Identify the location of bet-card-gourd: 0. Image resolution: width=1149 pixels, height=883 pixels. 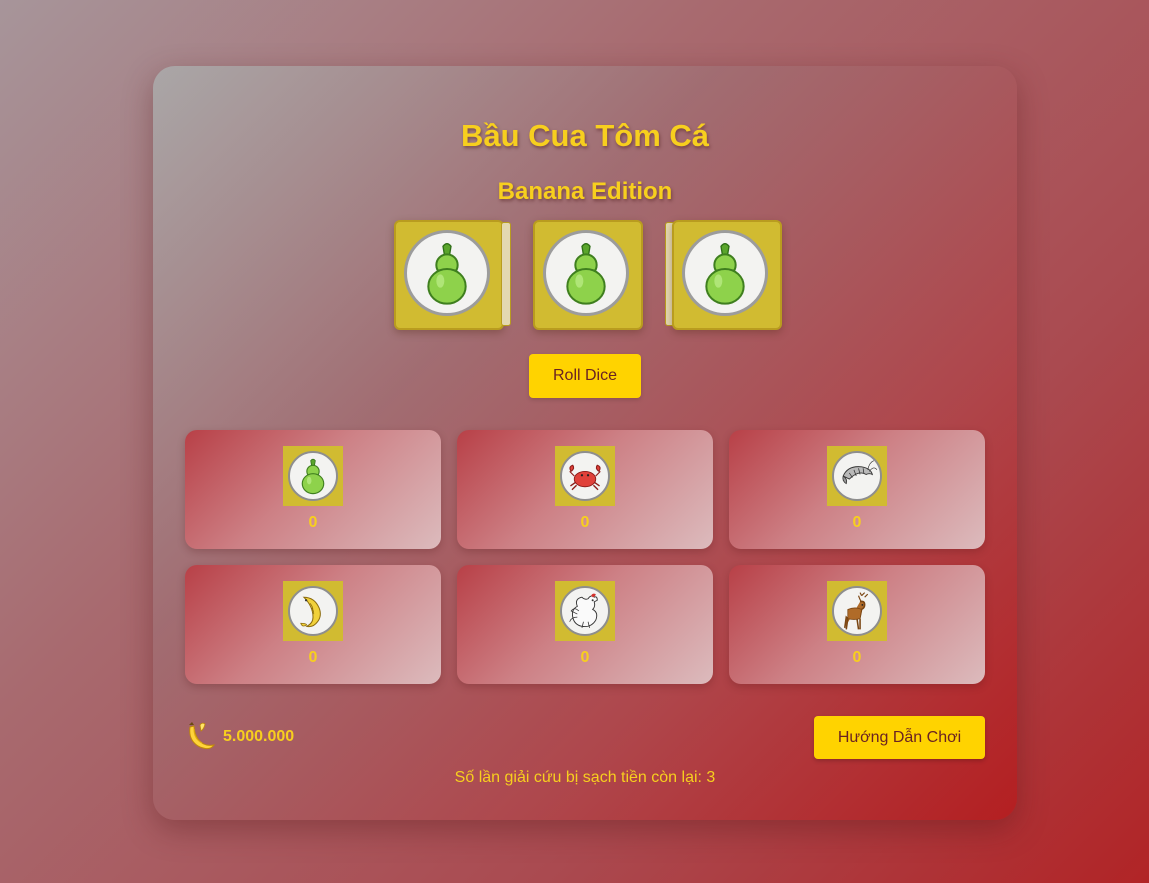
(313, 489).